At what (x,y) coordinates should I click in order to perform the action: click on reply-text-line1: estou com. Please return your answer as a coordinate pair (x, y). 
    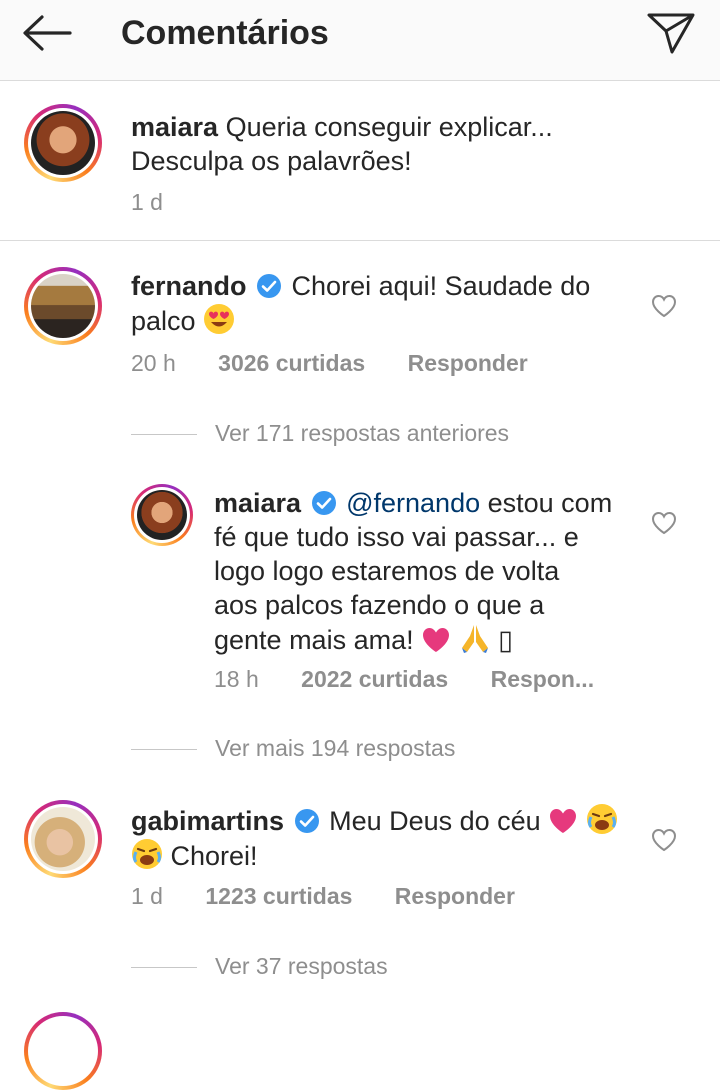
    Looking at the image, I should click on (550, 503).